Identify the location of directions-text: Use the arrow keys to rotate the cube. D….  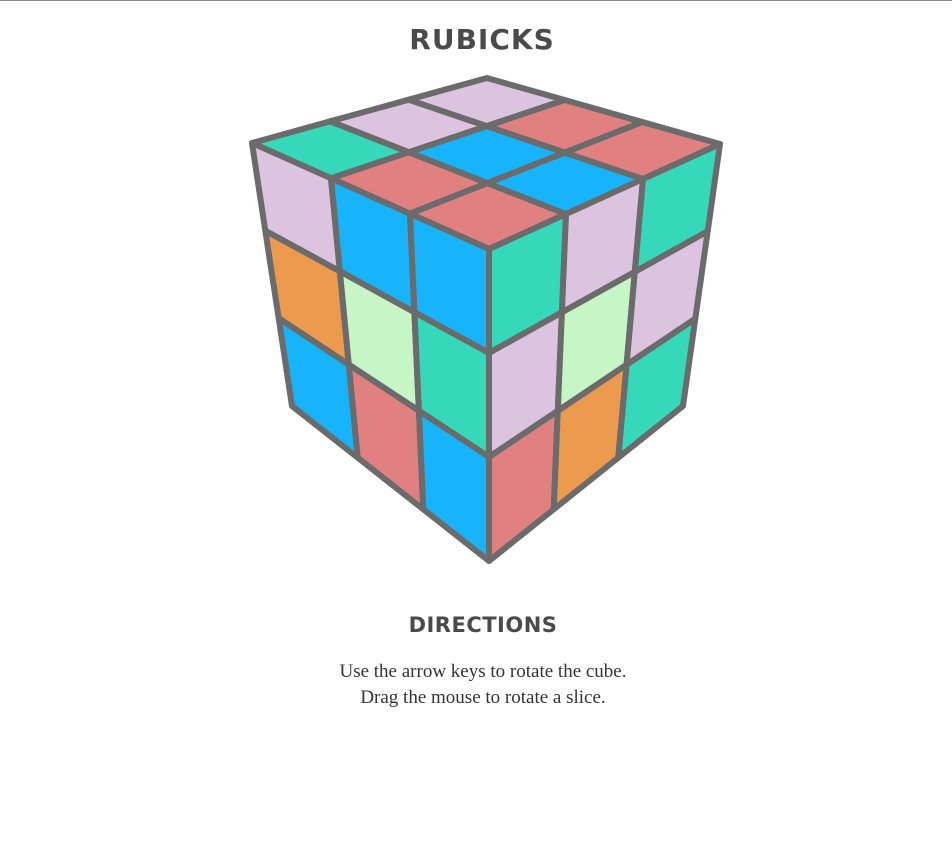
(476, 685).